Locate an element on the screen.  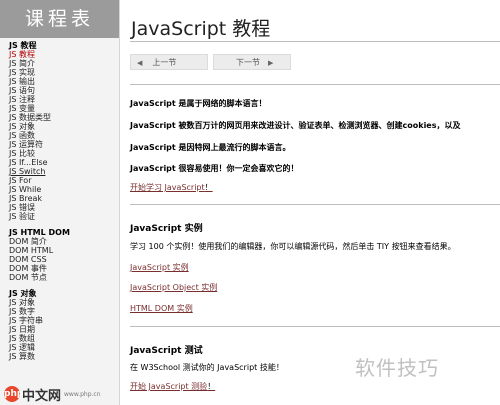
pager: ◀ 上一节 下一节 ▶ is located at coordinates (315, 62).